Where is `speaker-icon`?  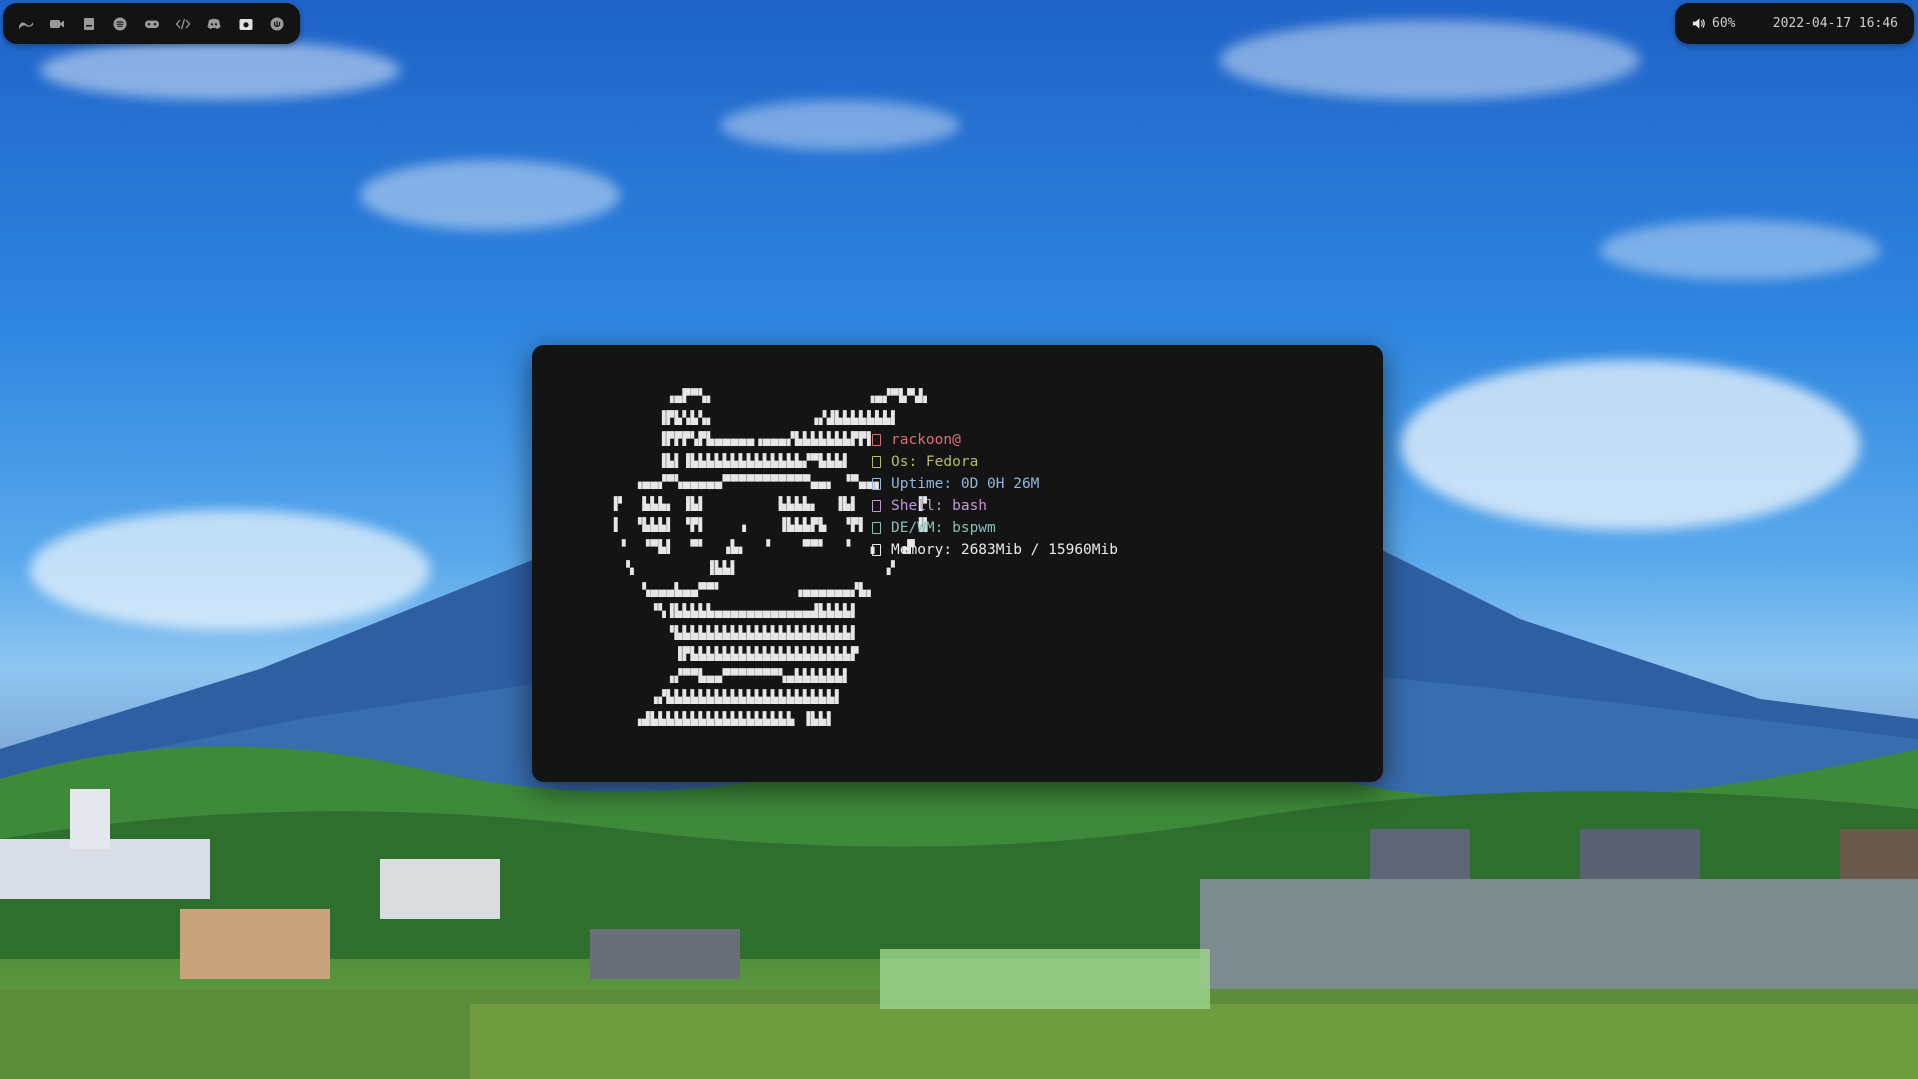
speaker-icon is located at coordinates (1698, 23).